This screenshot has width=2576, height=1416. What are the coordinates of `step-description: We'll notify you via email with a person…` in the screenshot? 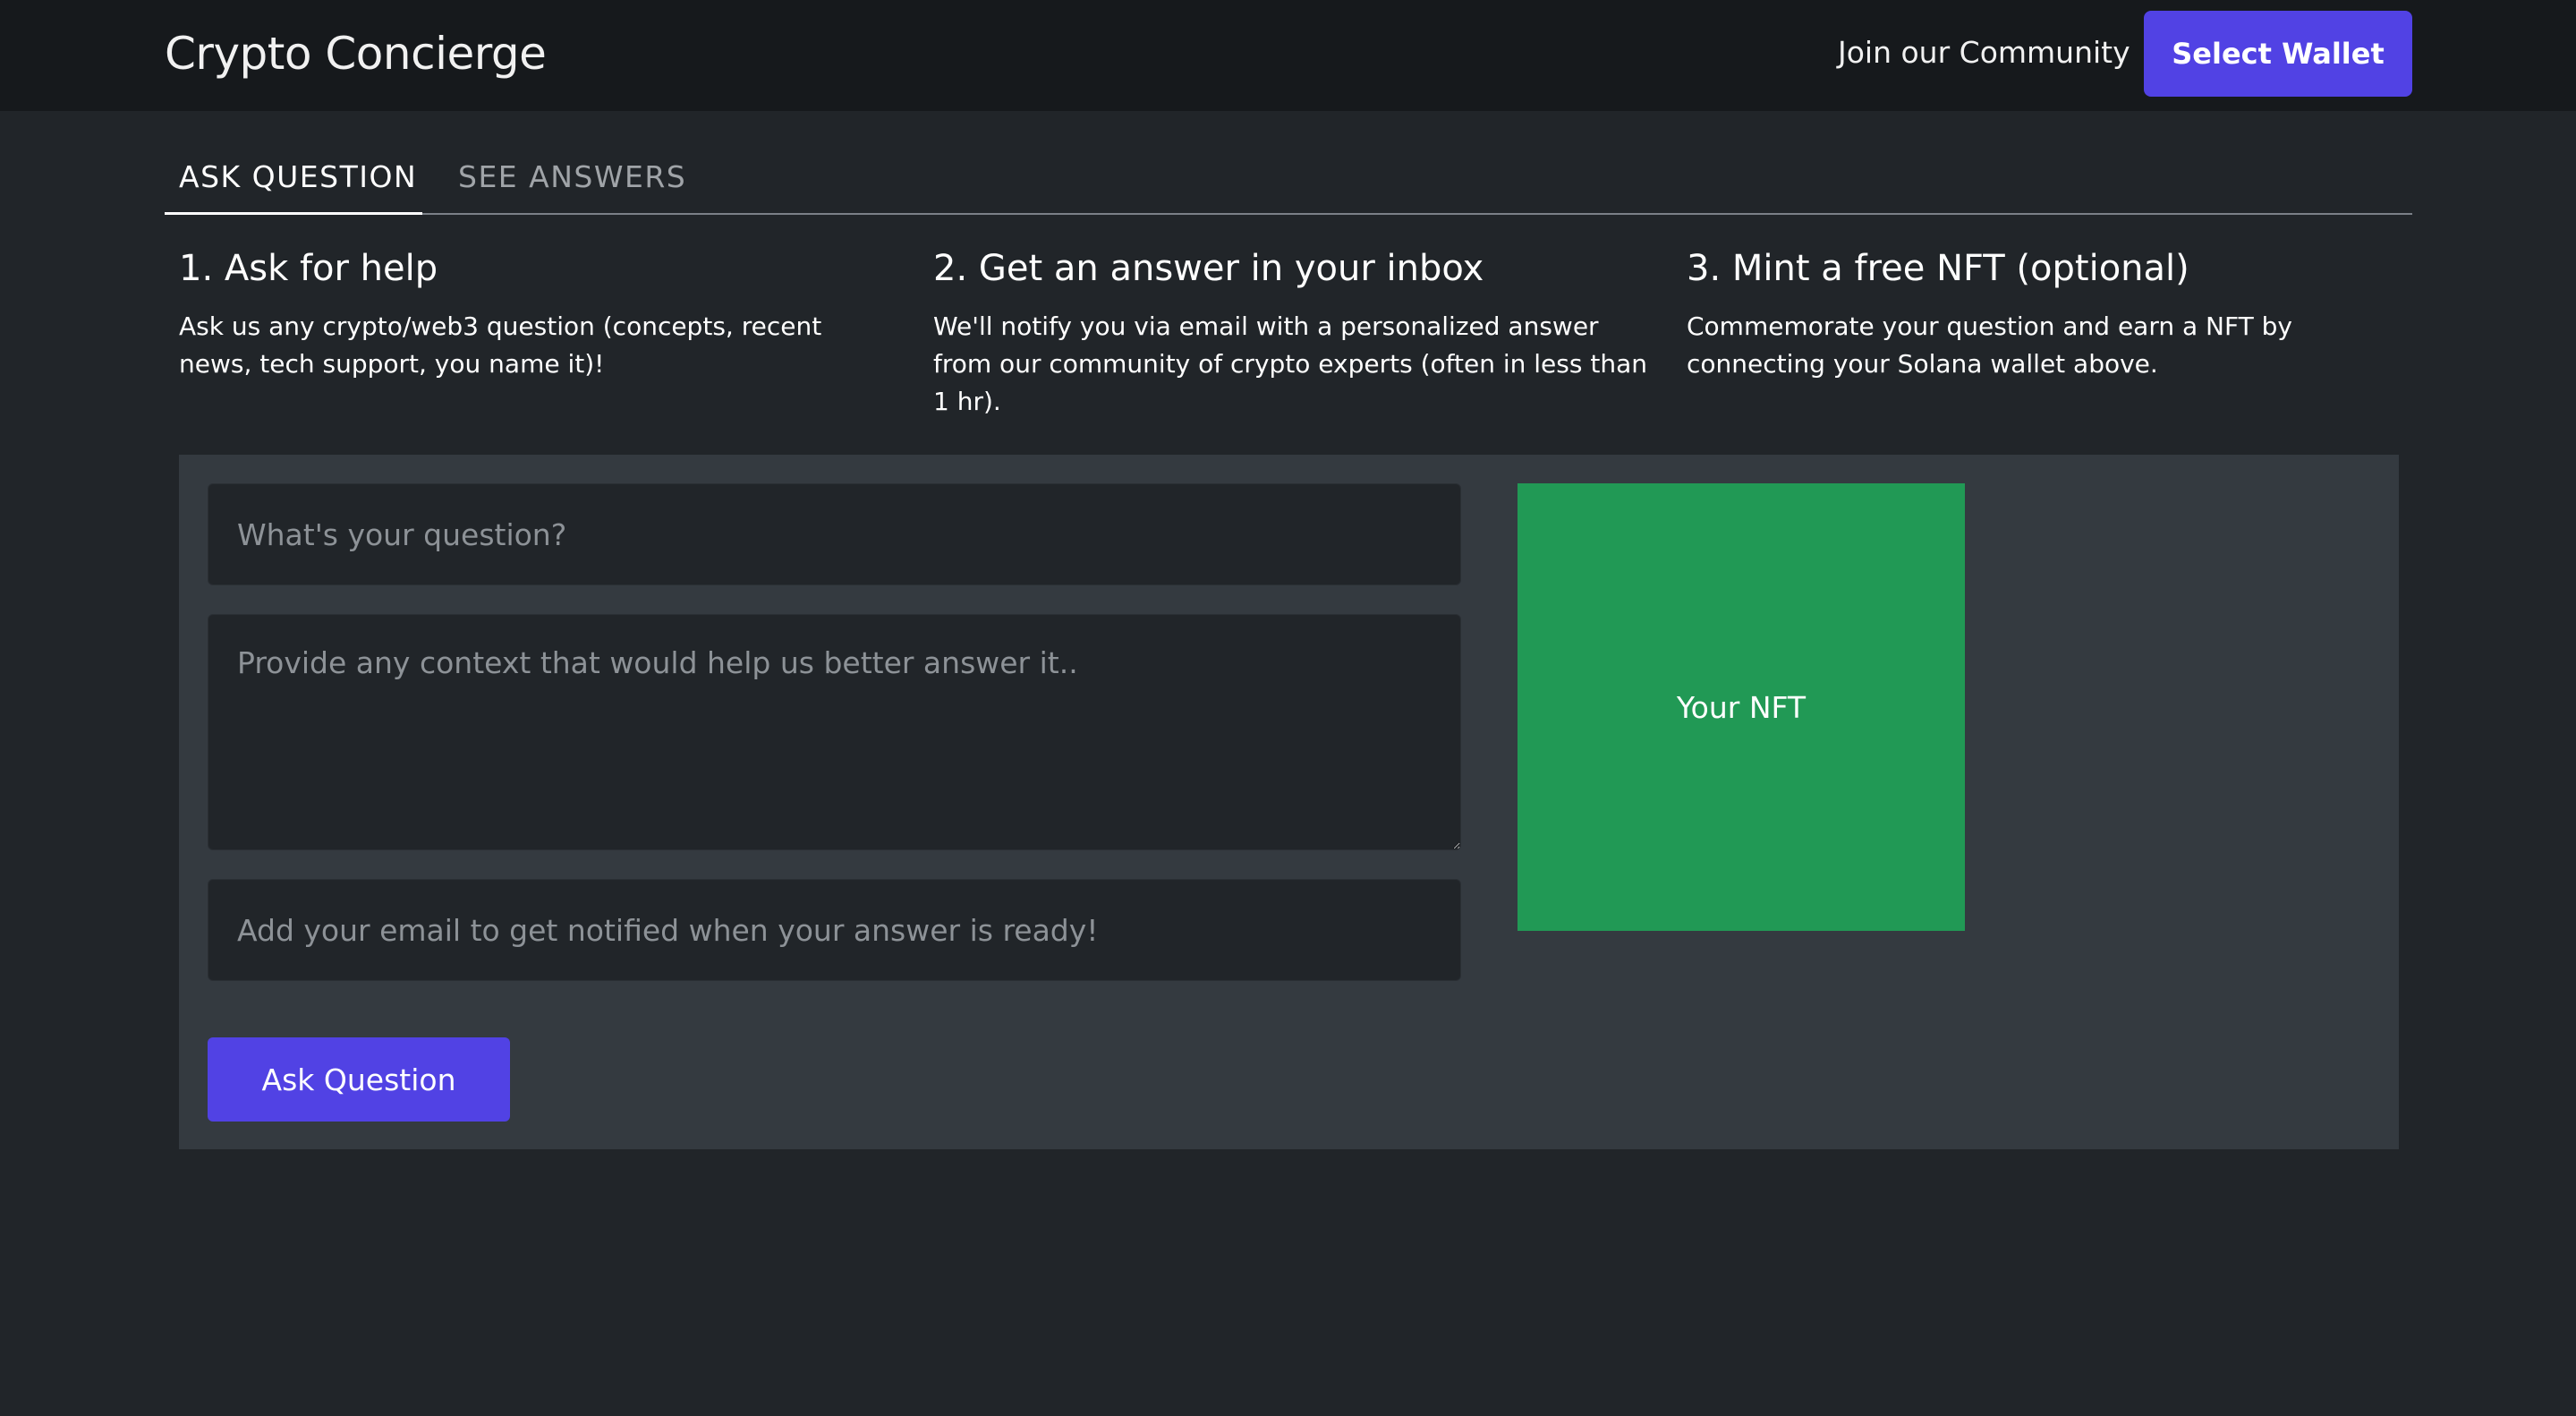 It's located at (1290, 364).